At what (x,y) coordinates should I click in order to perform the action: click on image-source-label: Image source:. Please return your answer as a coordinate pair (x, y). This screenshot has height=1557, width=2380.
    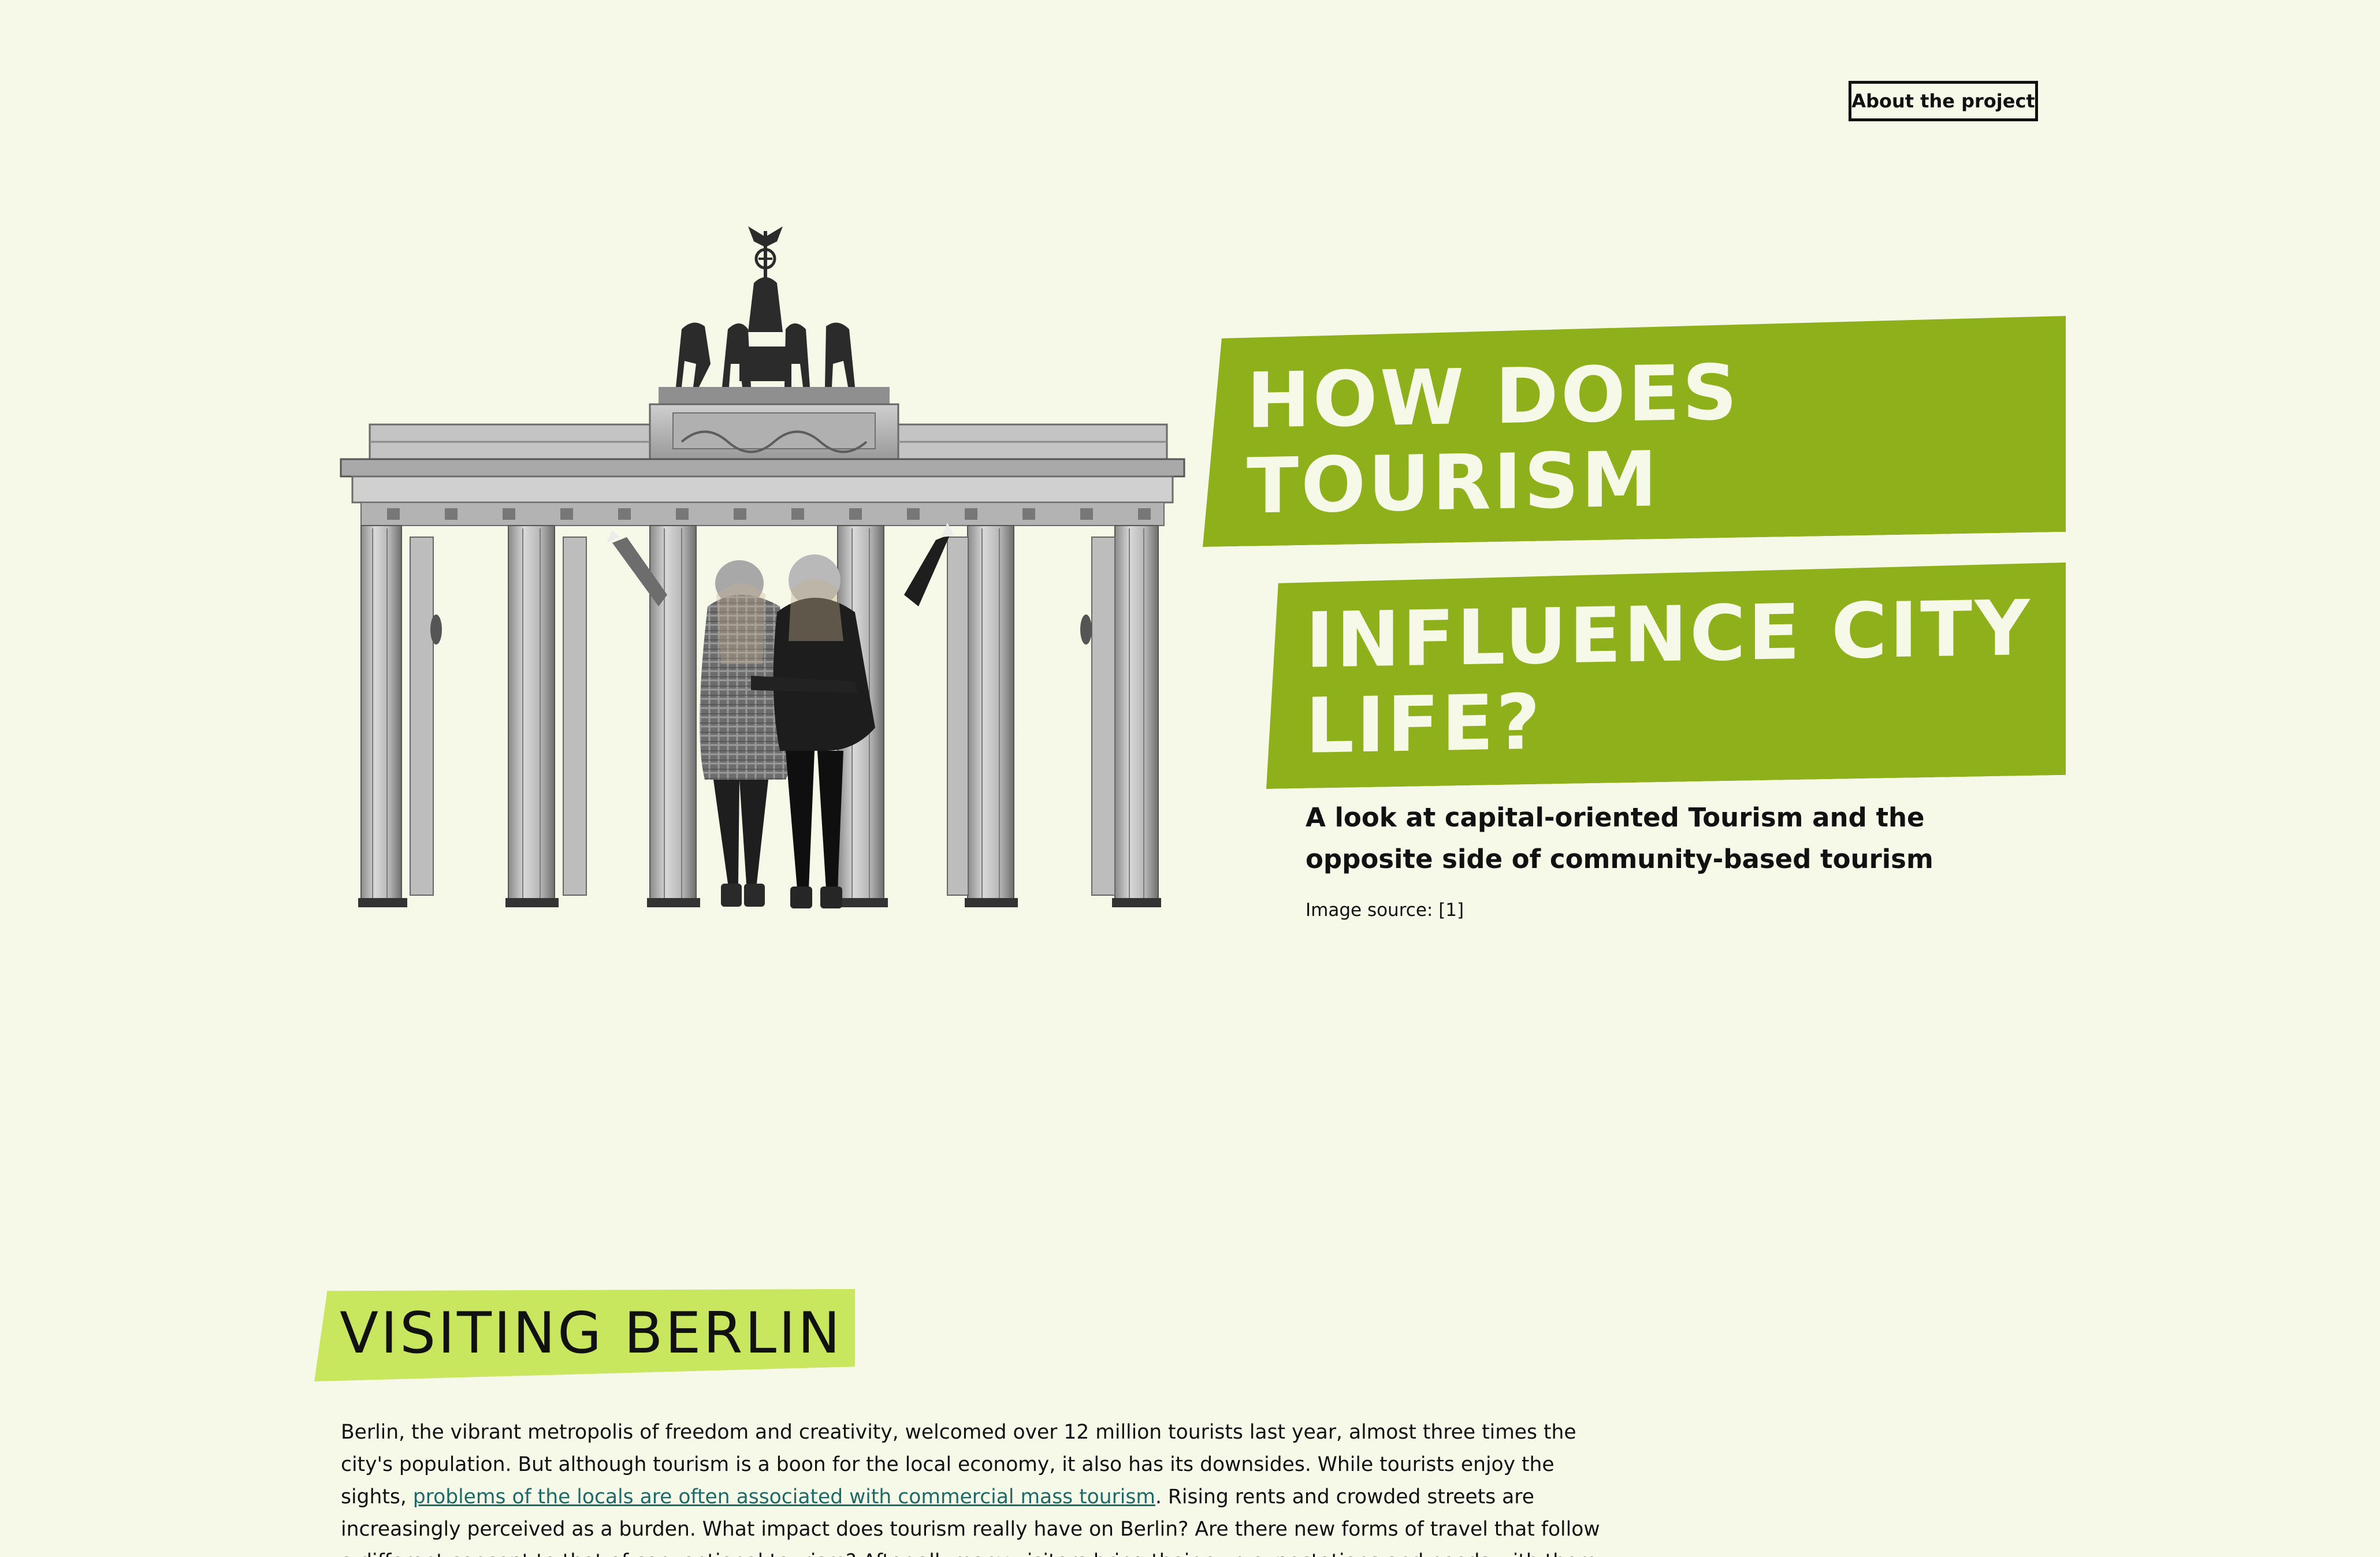
    Looking at the image, I should click on (1372, 910).